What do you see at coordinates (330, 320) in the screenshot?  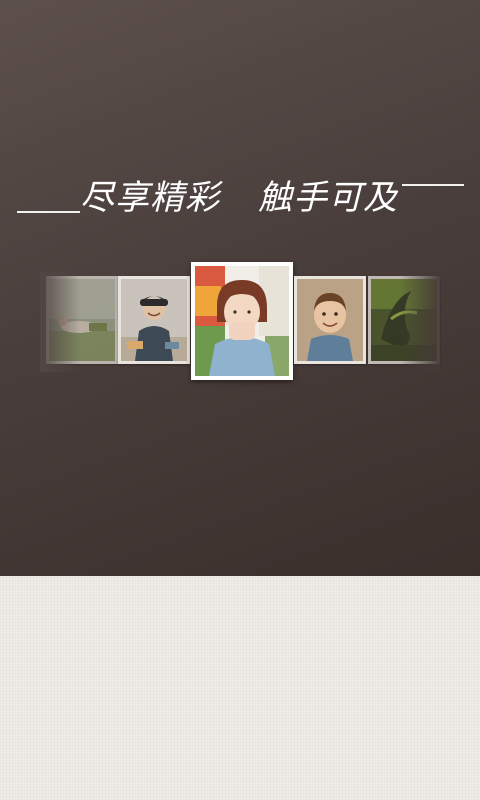 I see `photo-thumb-smiling-boy` at bounding box center [330, 320].